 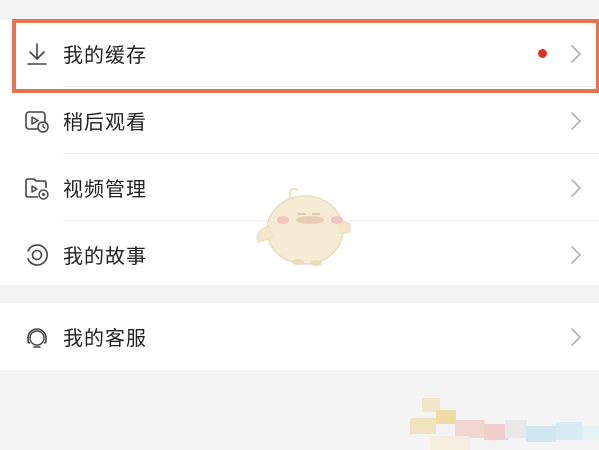 I want to click on video-folder-icon, so click(x=37, y=188).